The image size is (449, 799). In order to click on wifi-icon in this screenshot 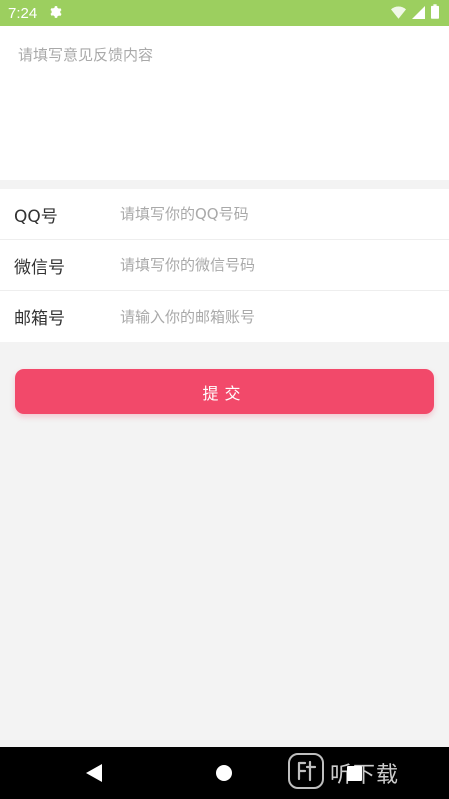, I will do `click(398, 13)`.